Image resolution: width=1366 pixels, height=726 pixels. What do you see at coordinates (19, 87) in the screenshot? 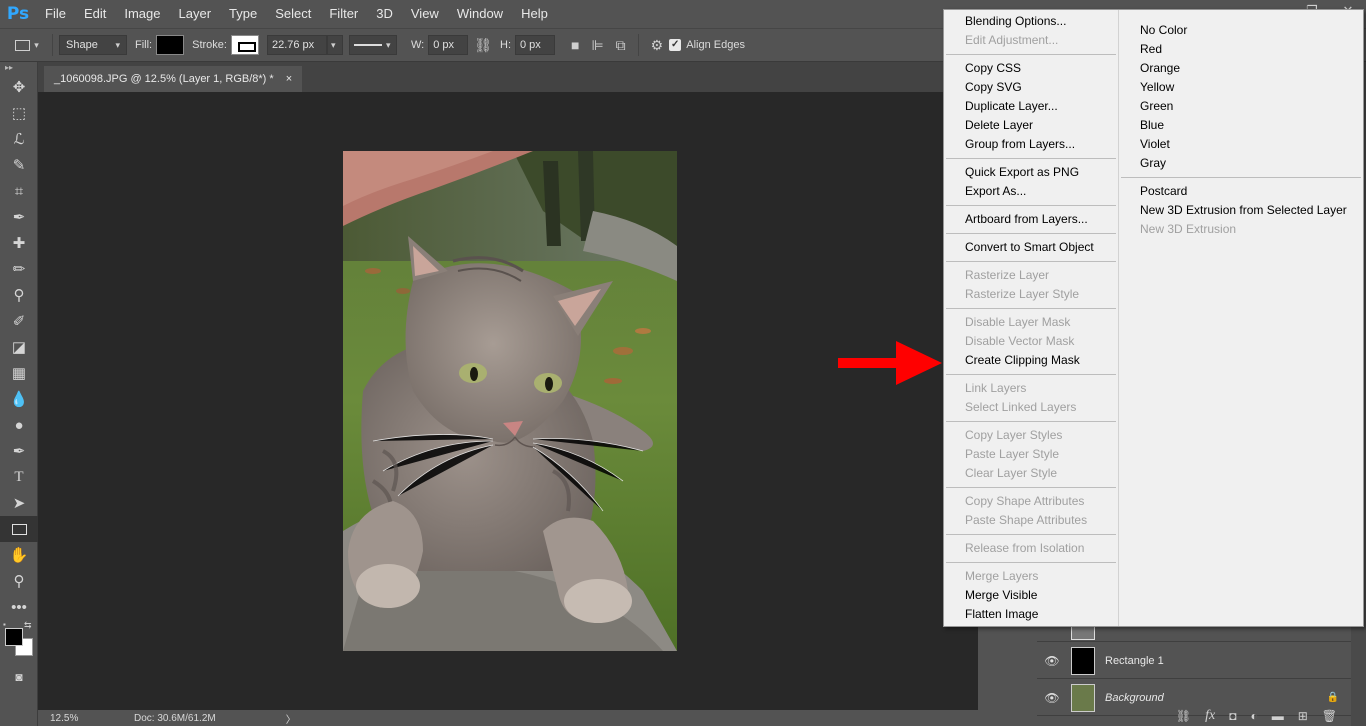
I see `move-tool-icon: ✥` at bounding box center [19, 87].